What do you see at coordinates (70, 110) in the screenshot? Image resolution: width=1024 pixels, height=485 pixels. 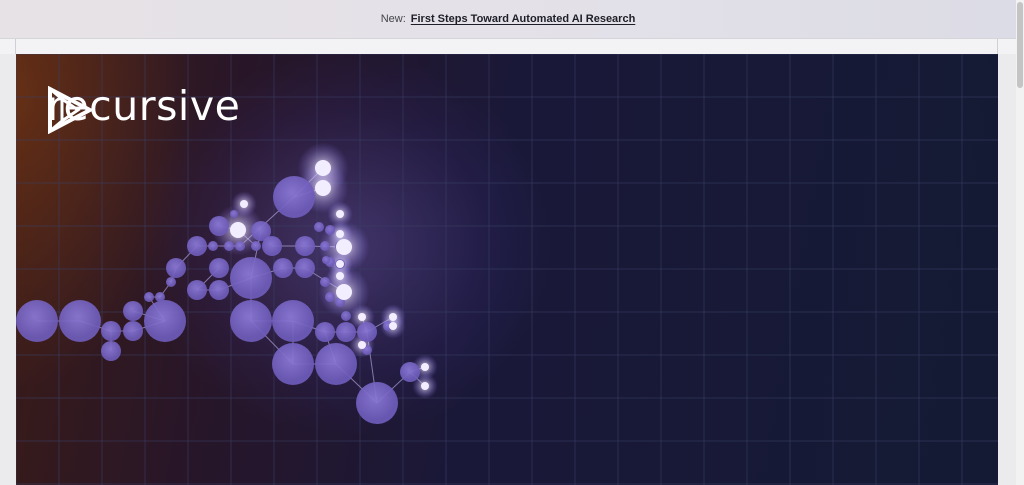 I see `play-triangle-logo-icon` at bounding box center [70, 110].